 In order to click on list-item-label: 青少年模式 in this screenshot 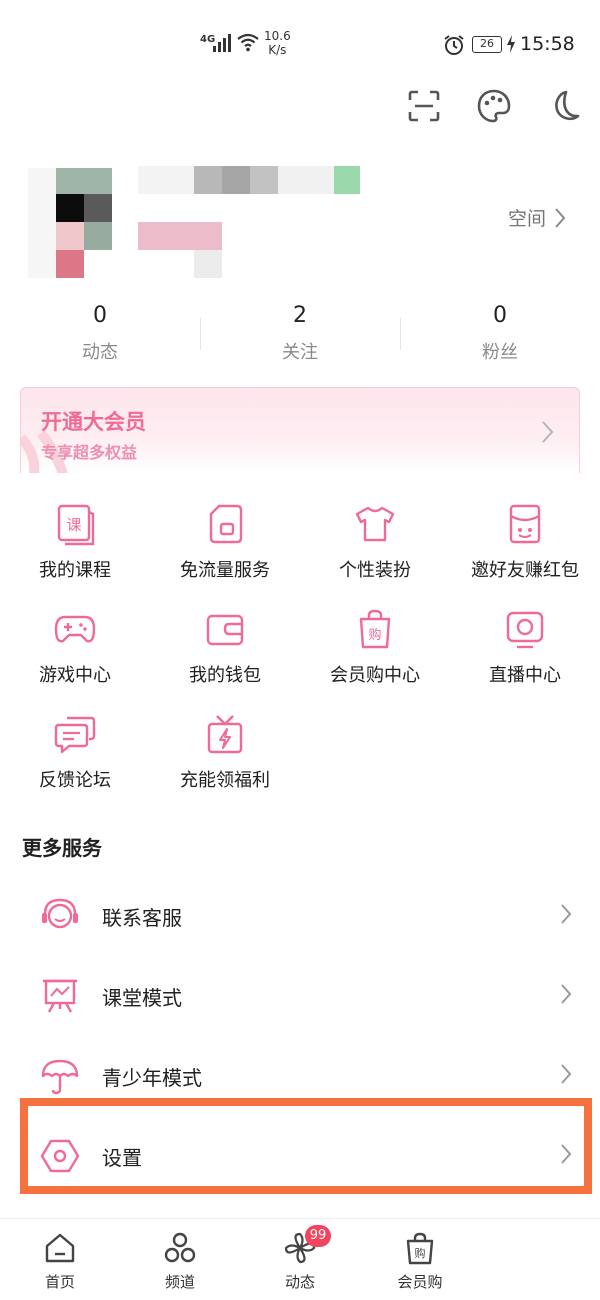, I will do `click(152, 1078)`.